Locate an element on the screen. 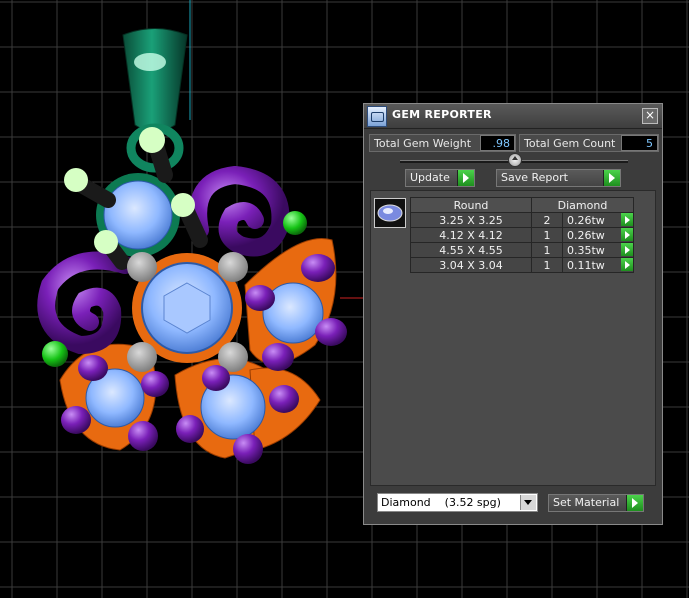  total-gem-count-label: Total Gem Count is located at coordinates (570, 143).